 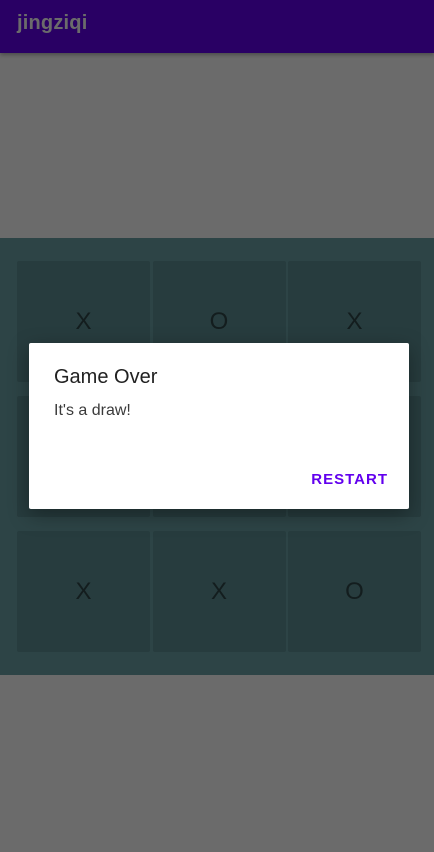 What do you see at coordinates (349, 479) in the screenshot?
I see `restart-button: RESTART` at bounding box center [349, 479].